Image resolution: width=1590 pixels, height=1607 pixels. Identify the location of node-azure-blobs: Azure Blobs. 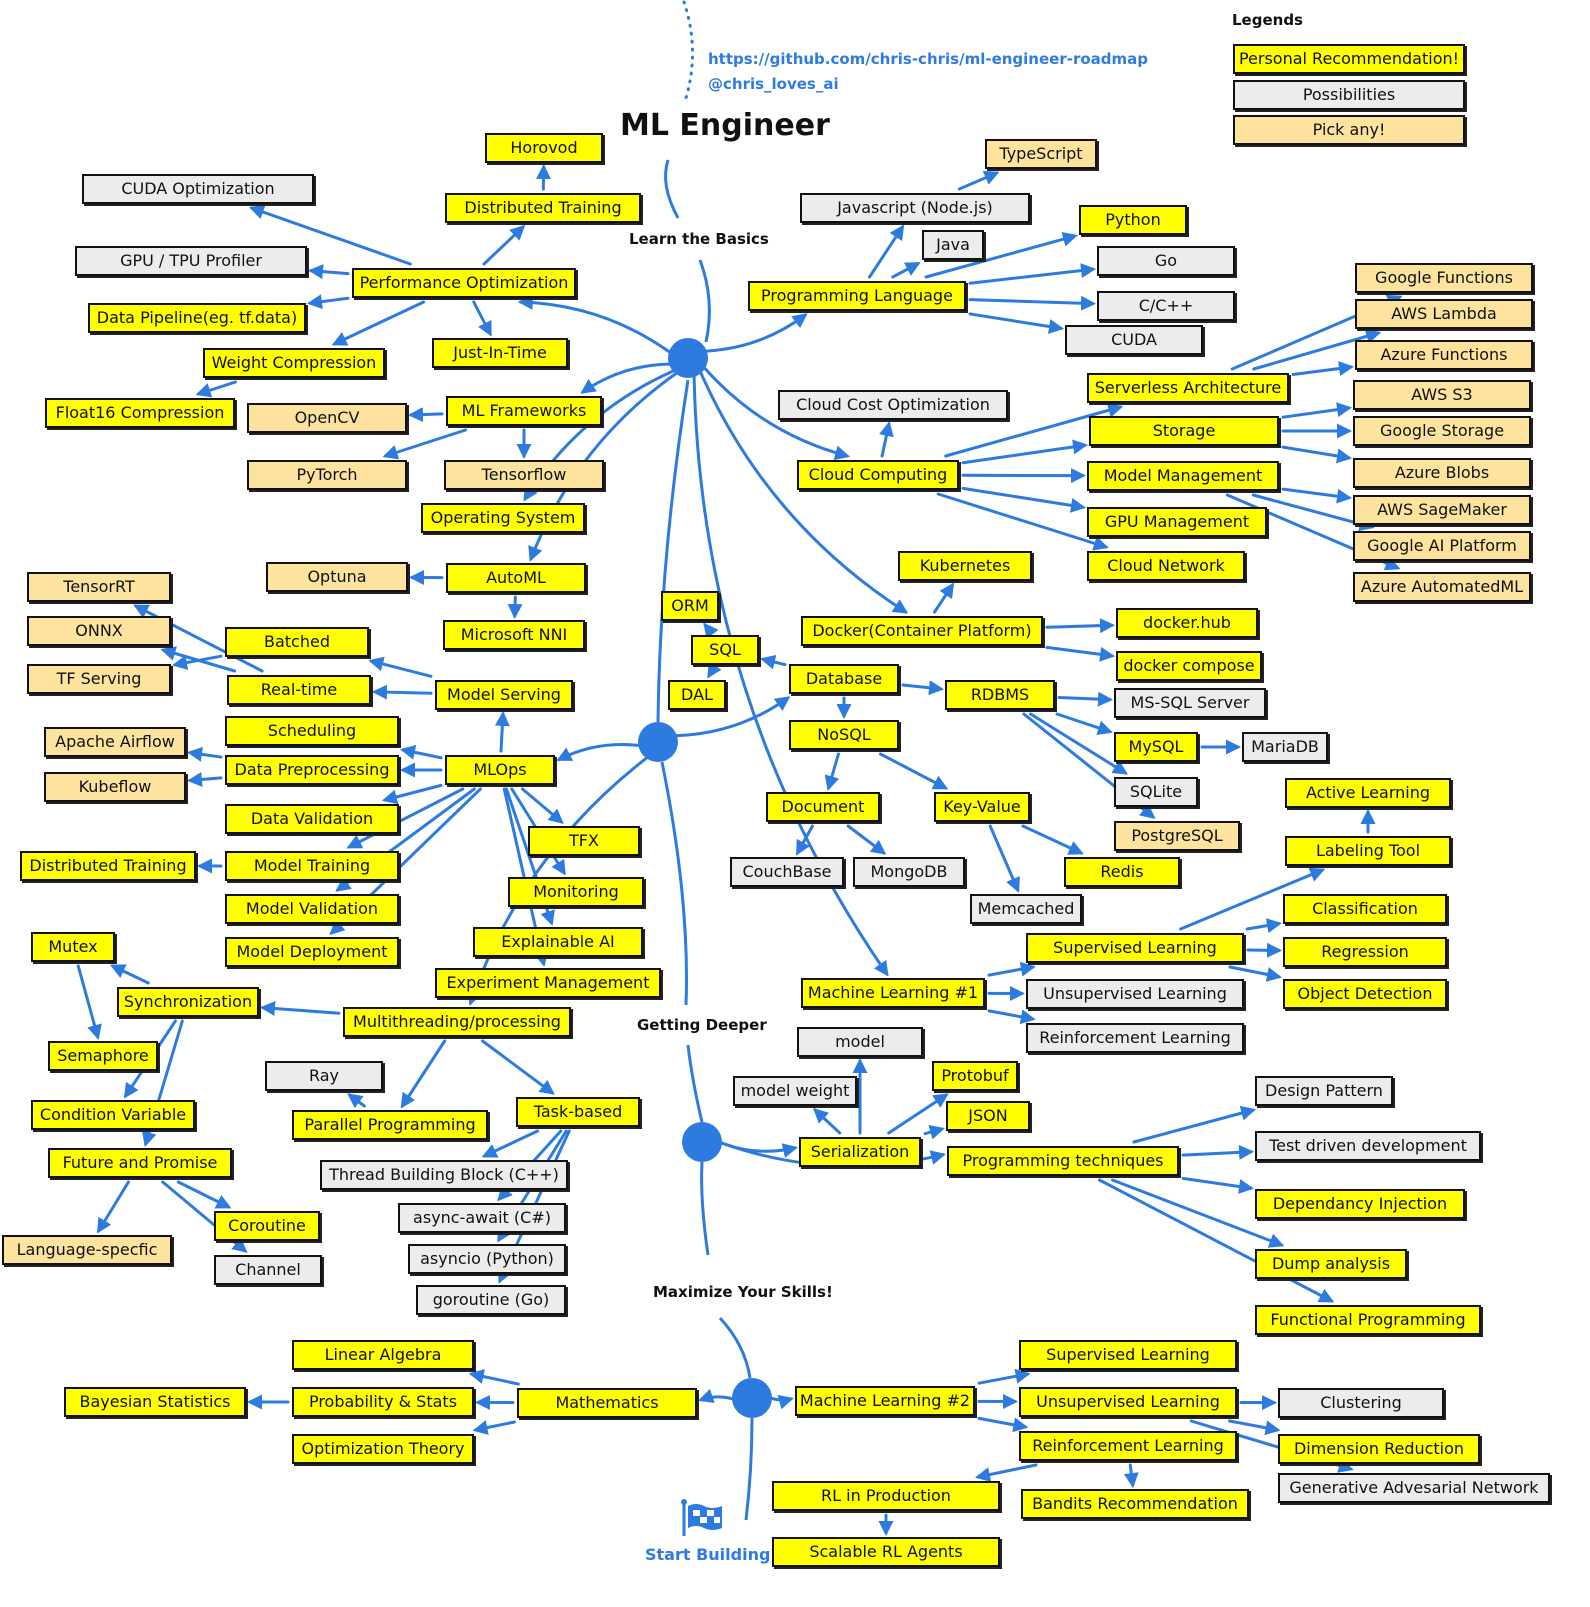
(1442, 473).